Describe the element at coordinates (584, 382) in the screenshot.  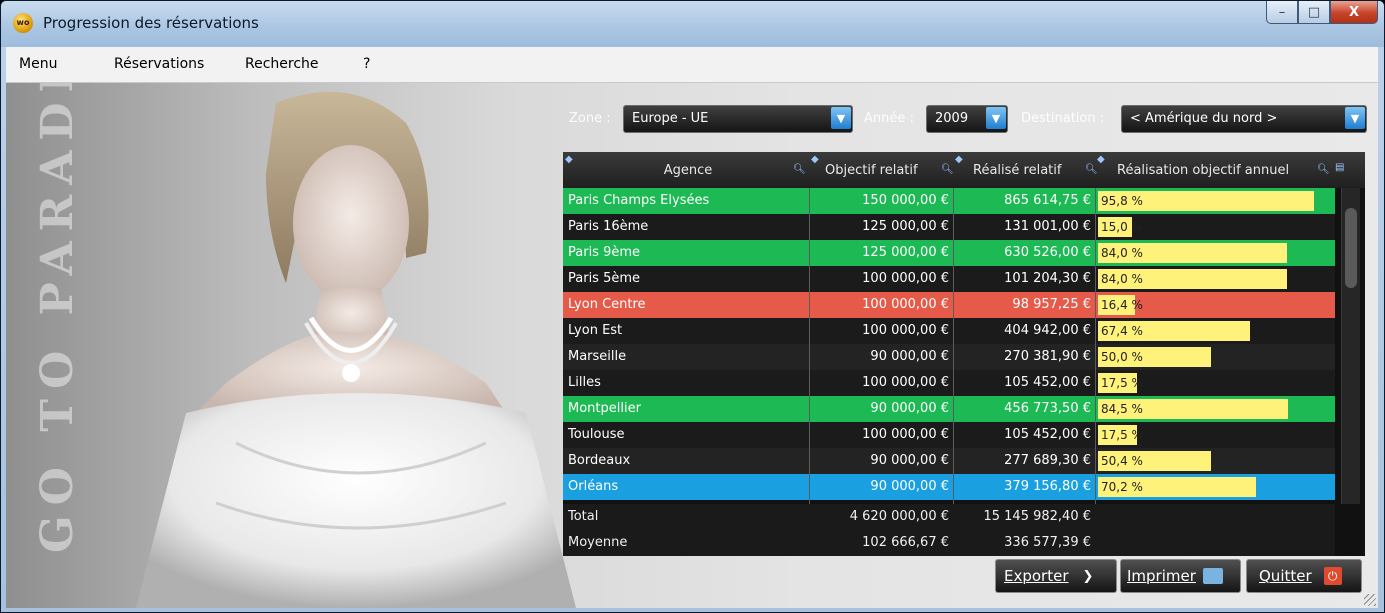
I see `agency-cell: Lilles` at that location.